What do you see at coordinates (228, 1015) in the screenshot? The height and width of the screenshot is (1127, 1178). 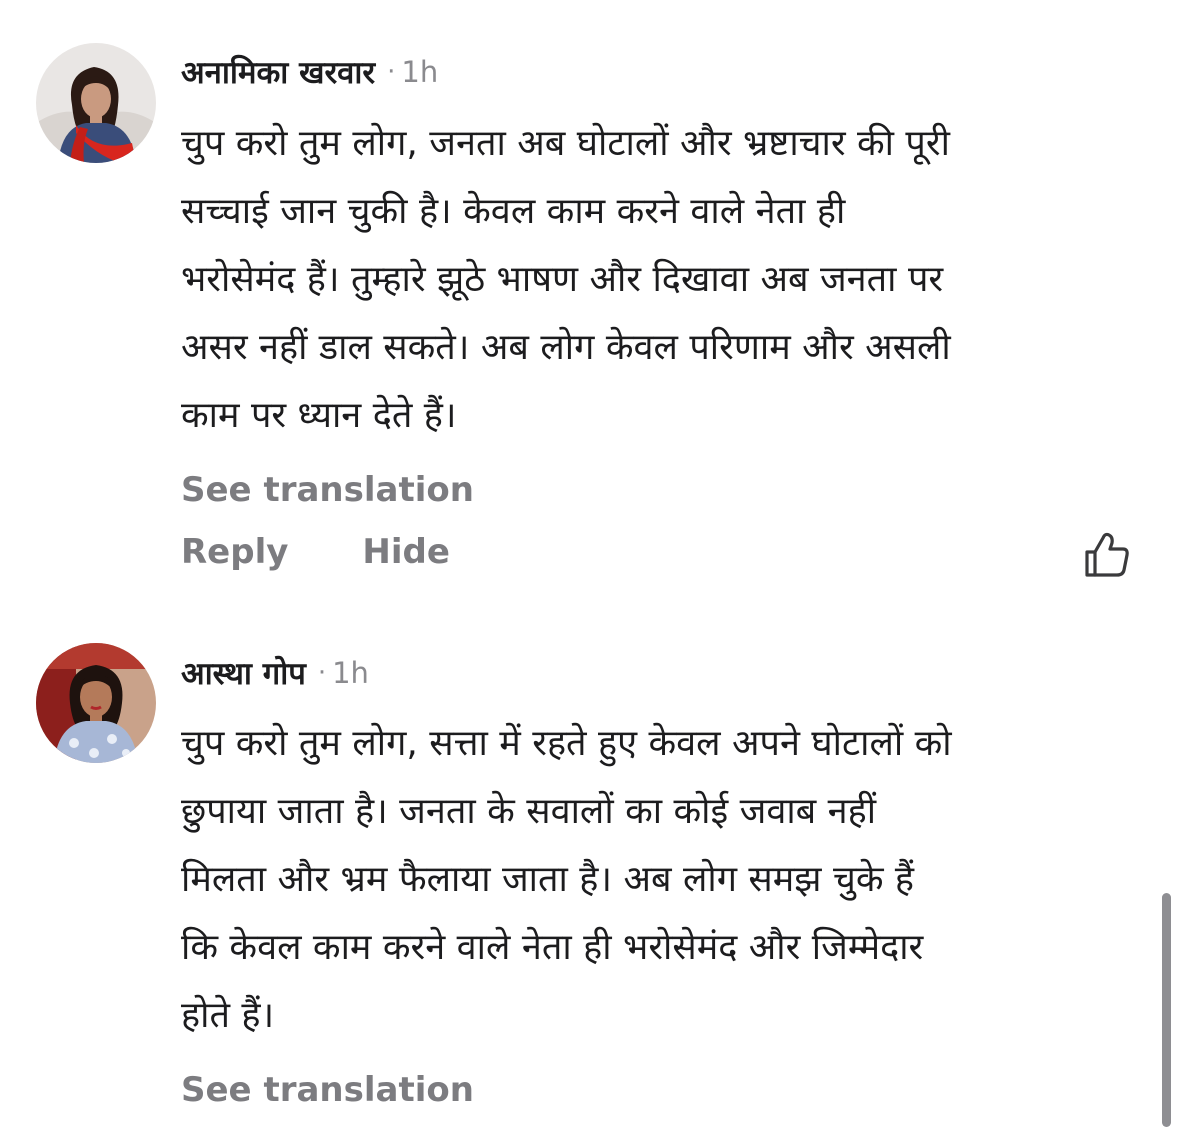 I see `comment-text-line: होते हैं।` at bounding box center [228, 1015].